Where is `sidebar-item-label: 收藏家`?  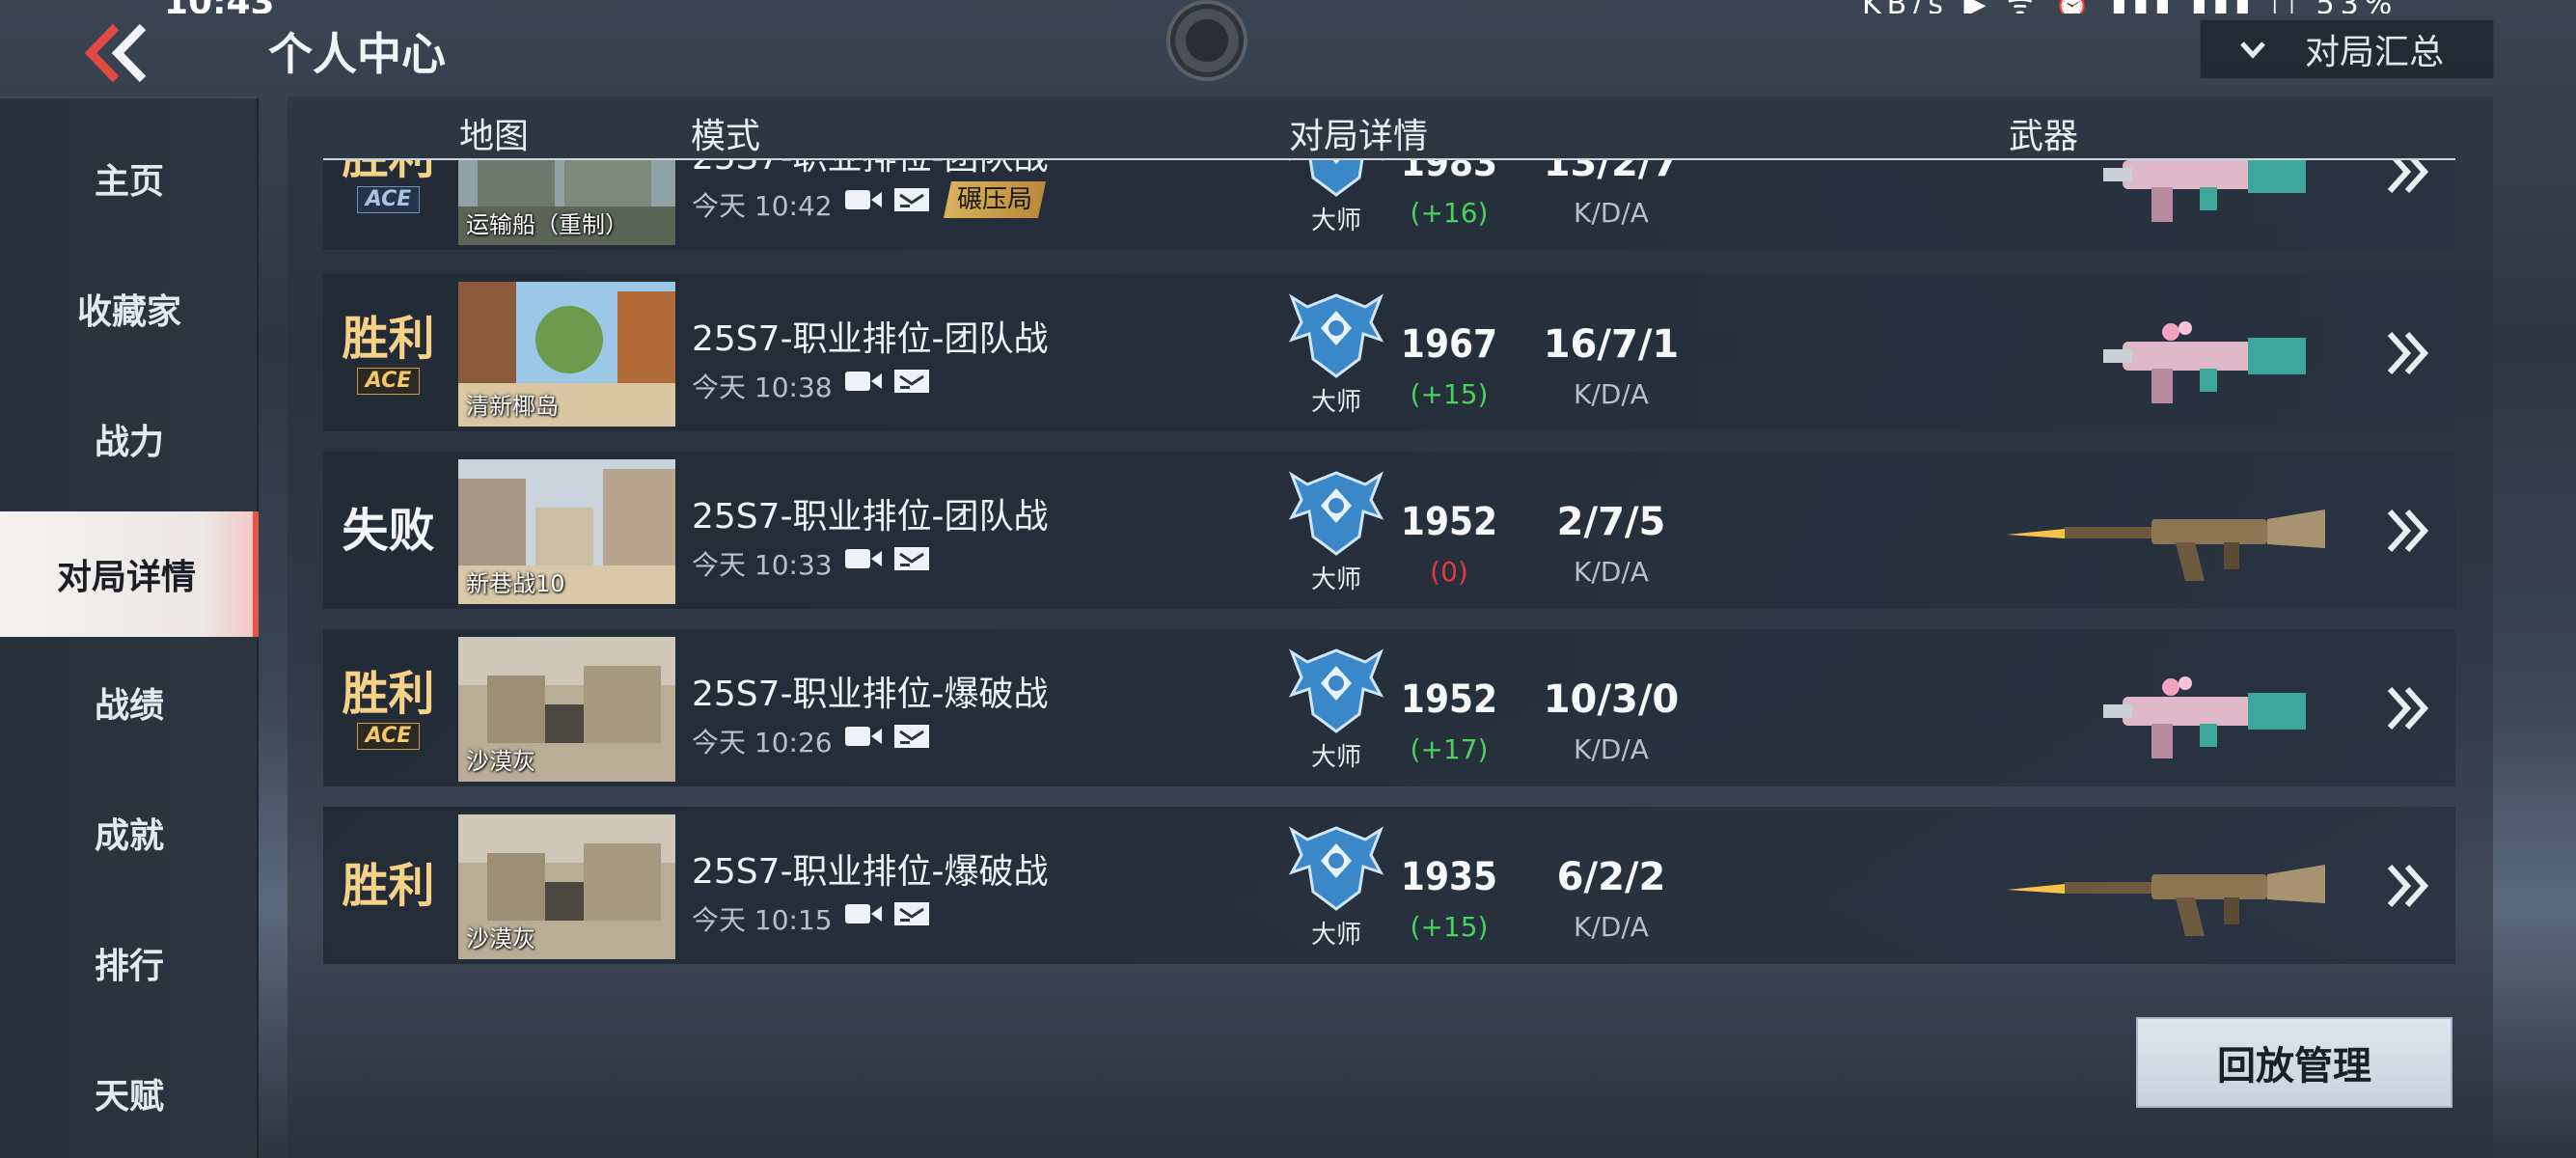
sidebar-item-label: 收藏家 is located at coordinates (129, 312).